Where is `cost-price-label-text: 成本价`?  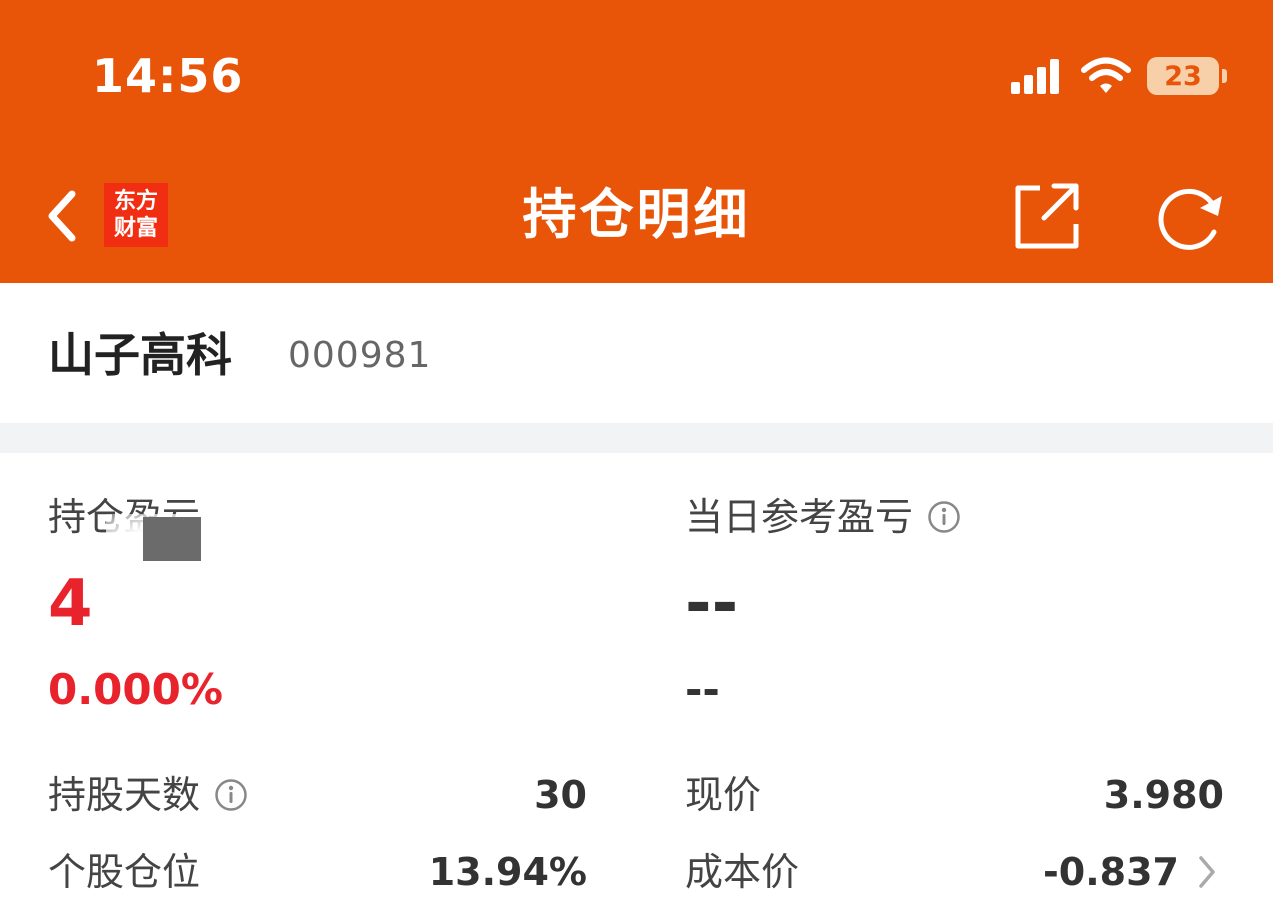
cost-price-label-text: 成本价 is located at coordinates (742, 872).